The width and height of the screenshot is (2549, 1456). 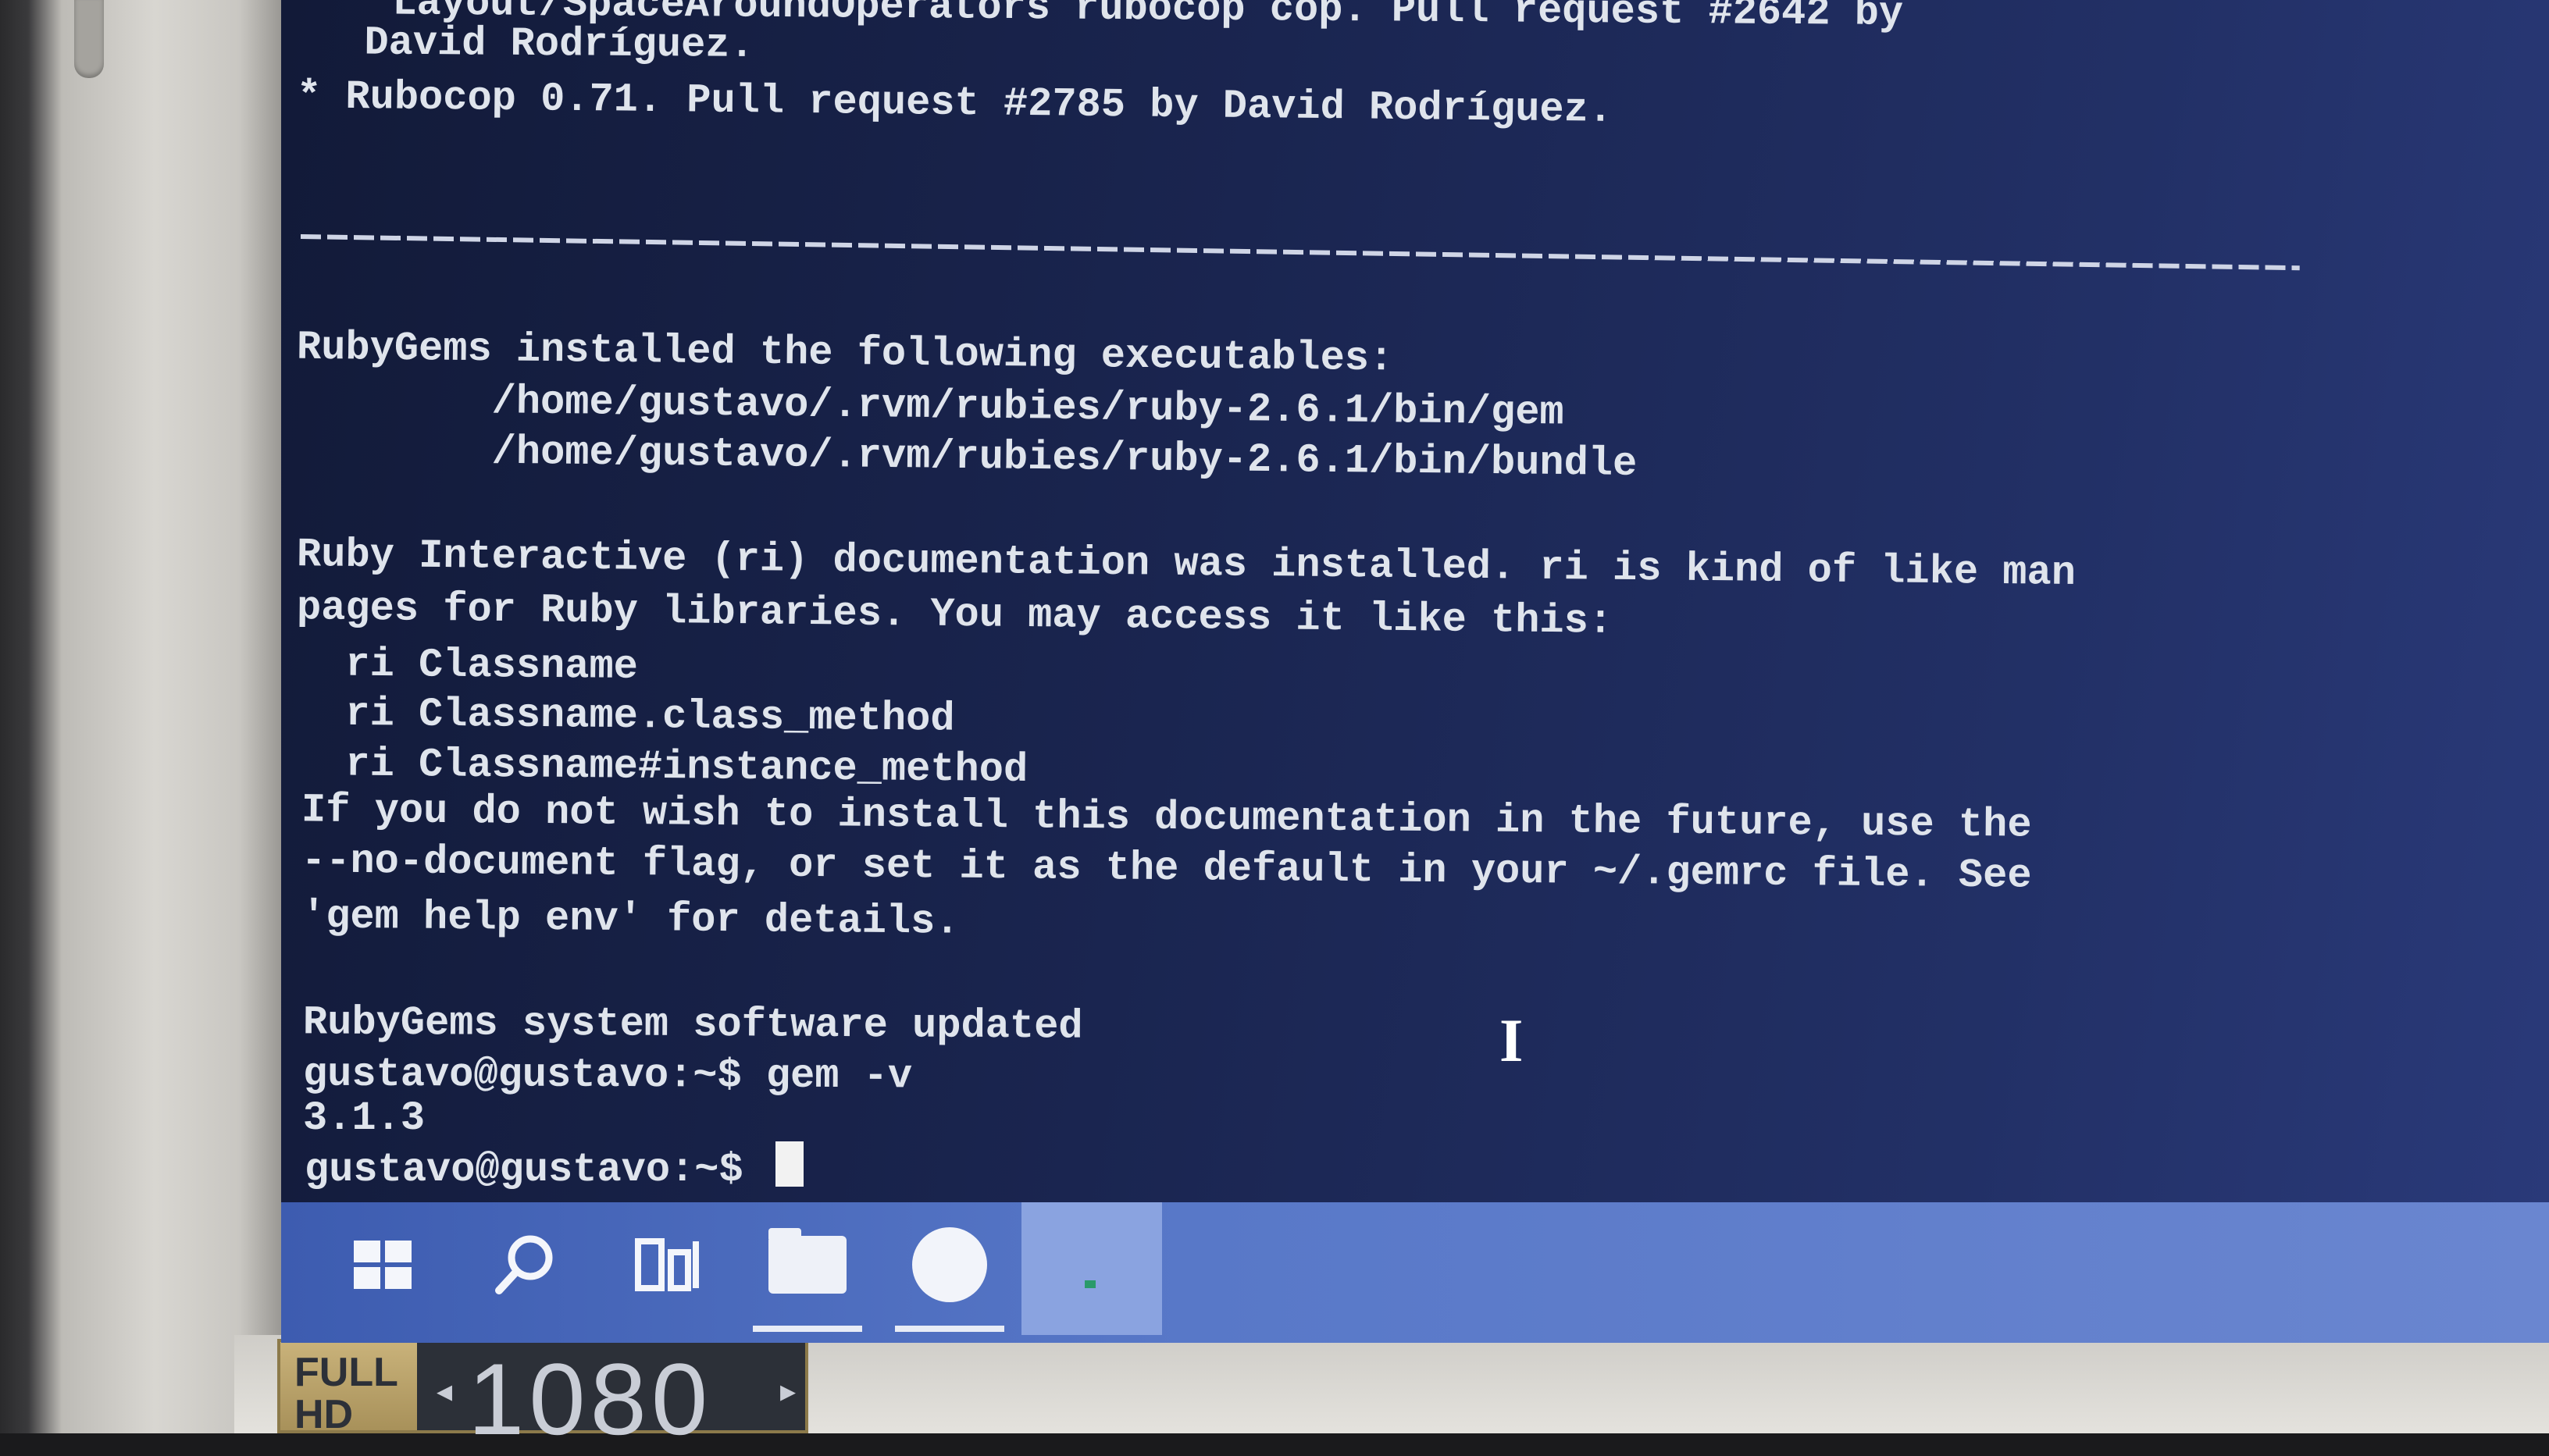 What do you see at coordinates (625, 716) in the screenshot?
I see `terminal-line: ri Classname.class_method` at bounding box center [625, 716].